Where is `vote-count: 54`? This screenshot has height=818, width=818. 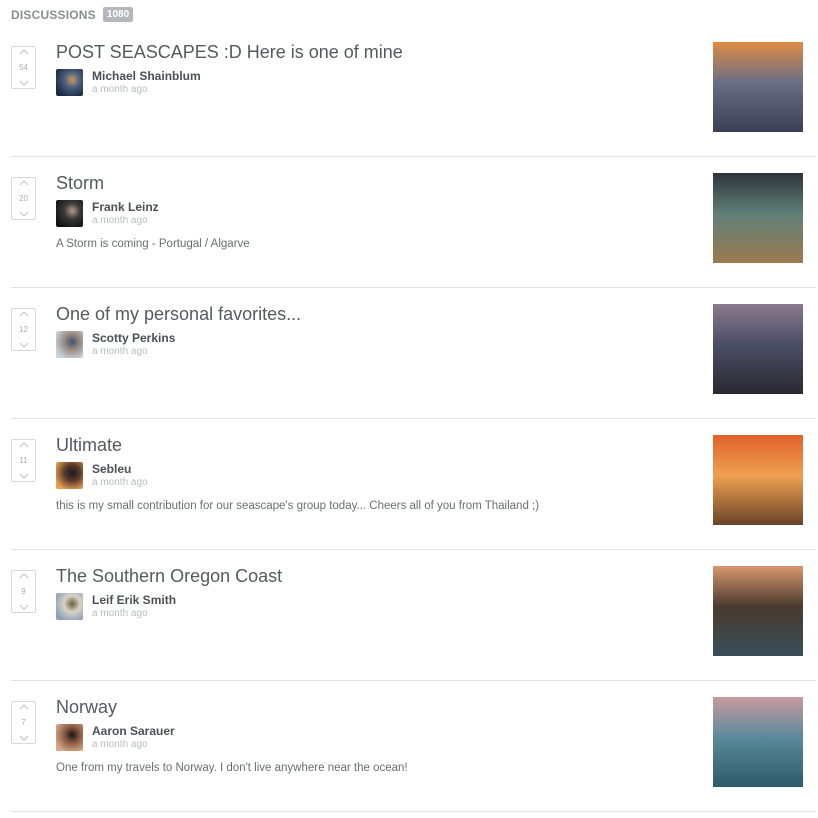 vote-count: 54 is located at coordinates (23, 67).